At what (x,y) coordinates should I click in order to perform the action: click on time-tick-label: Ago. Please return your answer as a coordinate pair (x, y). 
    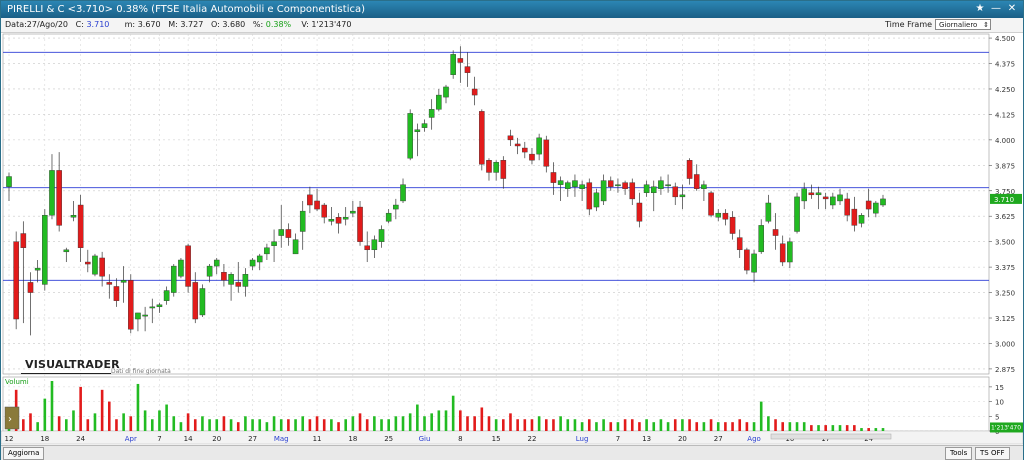
    Looking at the image, I should click on (754, 439).